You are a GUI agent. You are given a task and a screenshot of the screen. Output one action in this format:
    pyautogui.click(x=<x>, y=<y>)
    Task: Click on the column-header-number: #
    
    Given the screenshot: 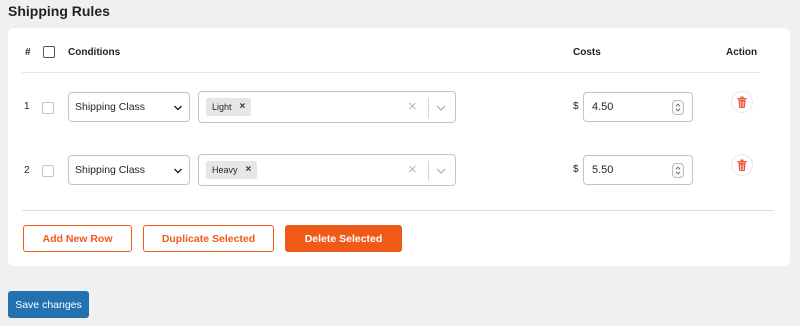 What is the action you would take?
    pyautogui.click(x=28, y=52)
    